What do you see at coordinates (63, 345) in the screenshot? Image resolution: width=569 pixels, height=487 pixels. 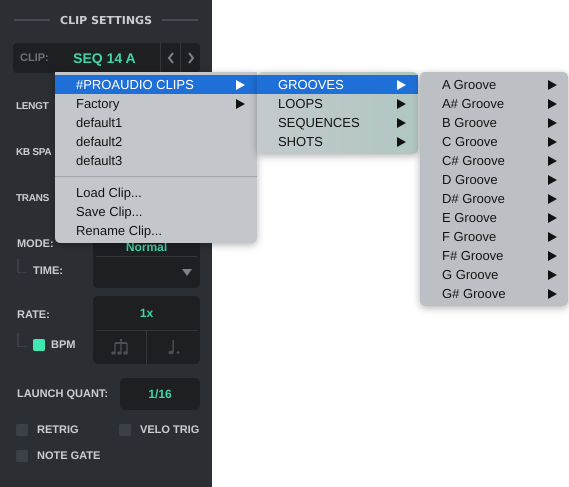 I see `bpm-label: BPM` at bounding box center [63, 345].